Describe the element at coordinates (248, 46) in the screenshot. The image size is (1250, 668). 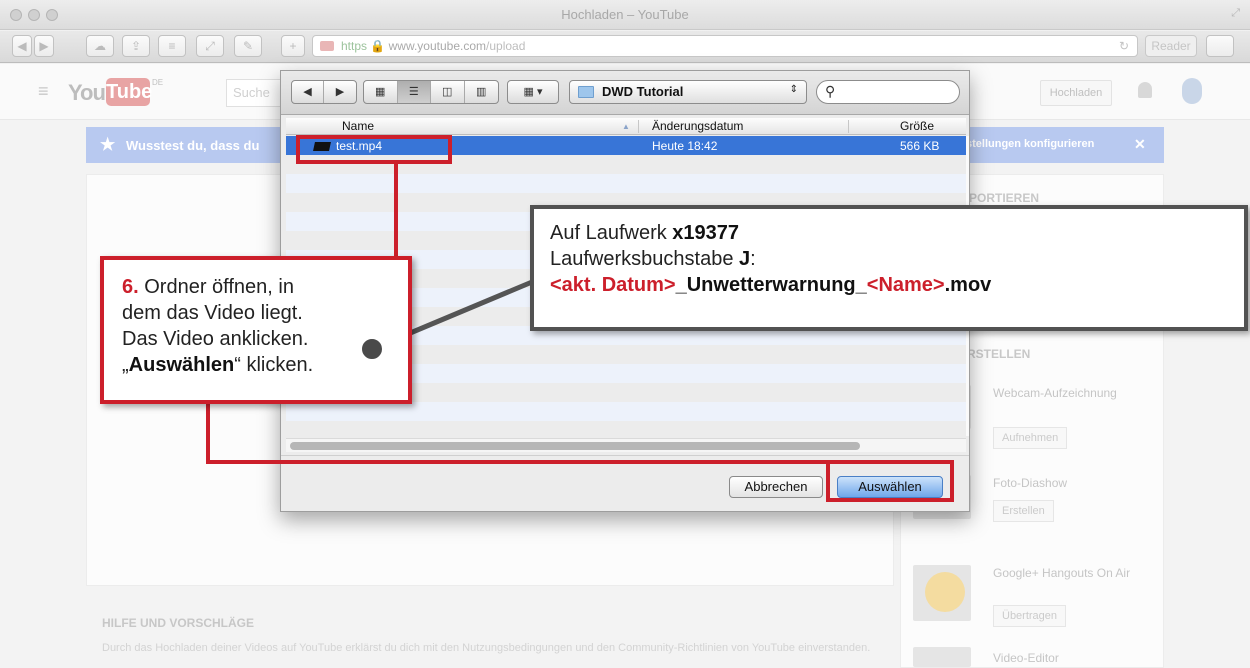
I see `wrench-icon: ✎` at that location.